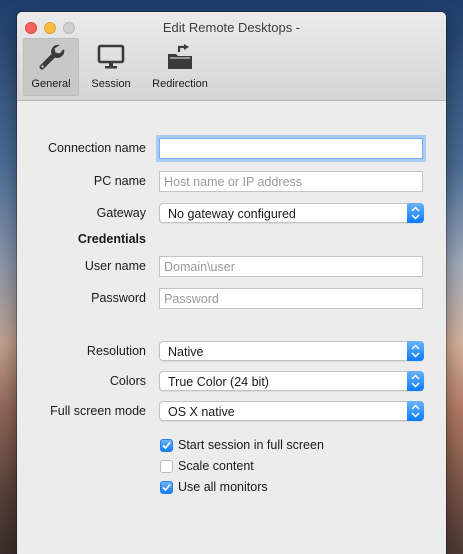 This screenshot has width=463, height=554. I want to click on window-title: Edit Remote Desktops -, so click(231, 27).